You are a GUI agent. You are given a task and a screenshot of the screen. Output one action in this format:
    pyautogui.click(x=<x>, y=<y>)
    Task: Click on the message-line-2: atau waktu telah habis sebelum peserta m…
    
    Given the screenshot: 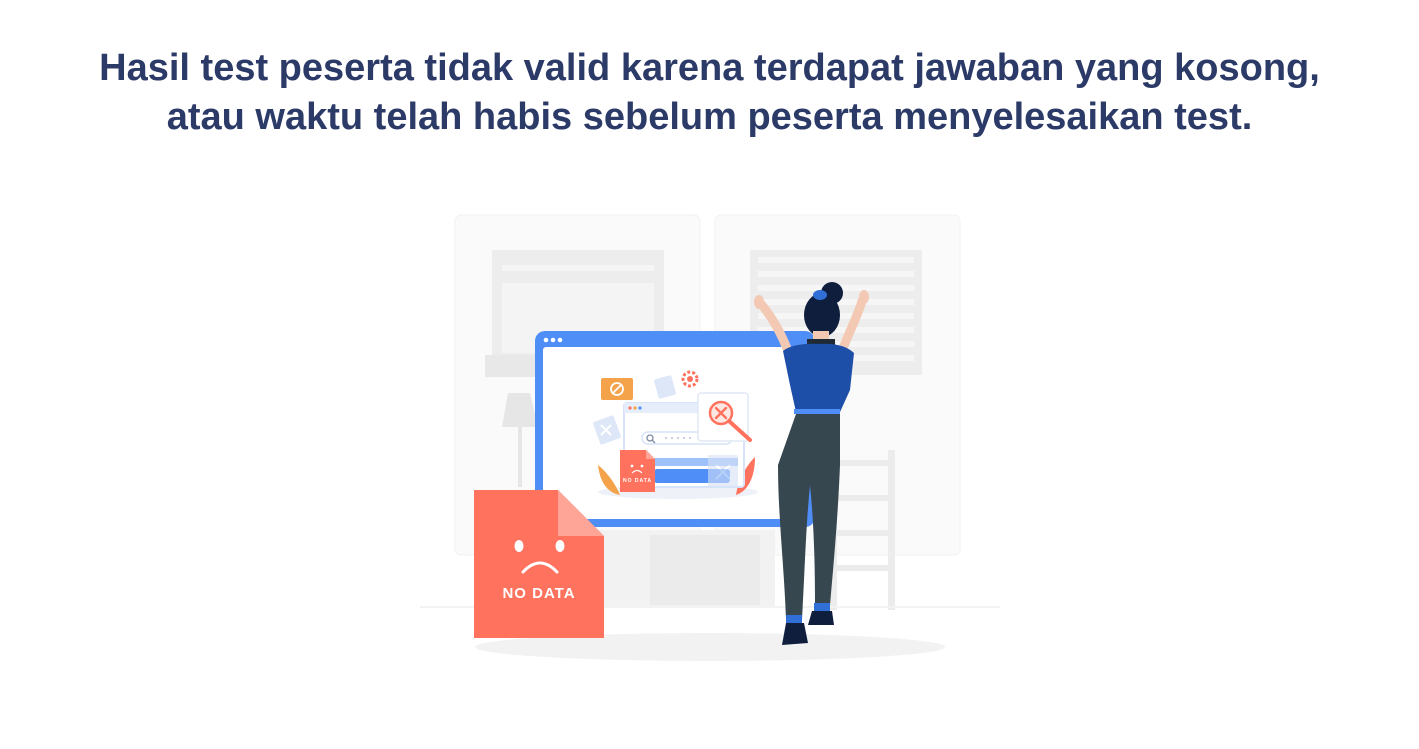 What is the action you would take?
    pyautogui.click(x=709, y=117)
    